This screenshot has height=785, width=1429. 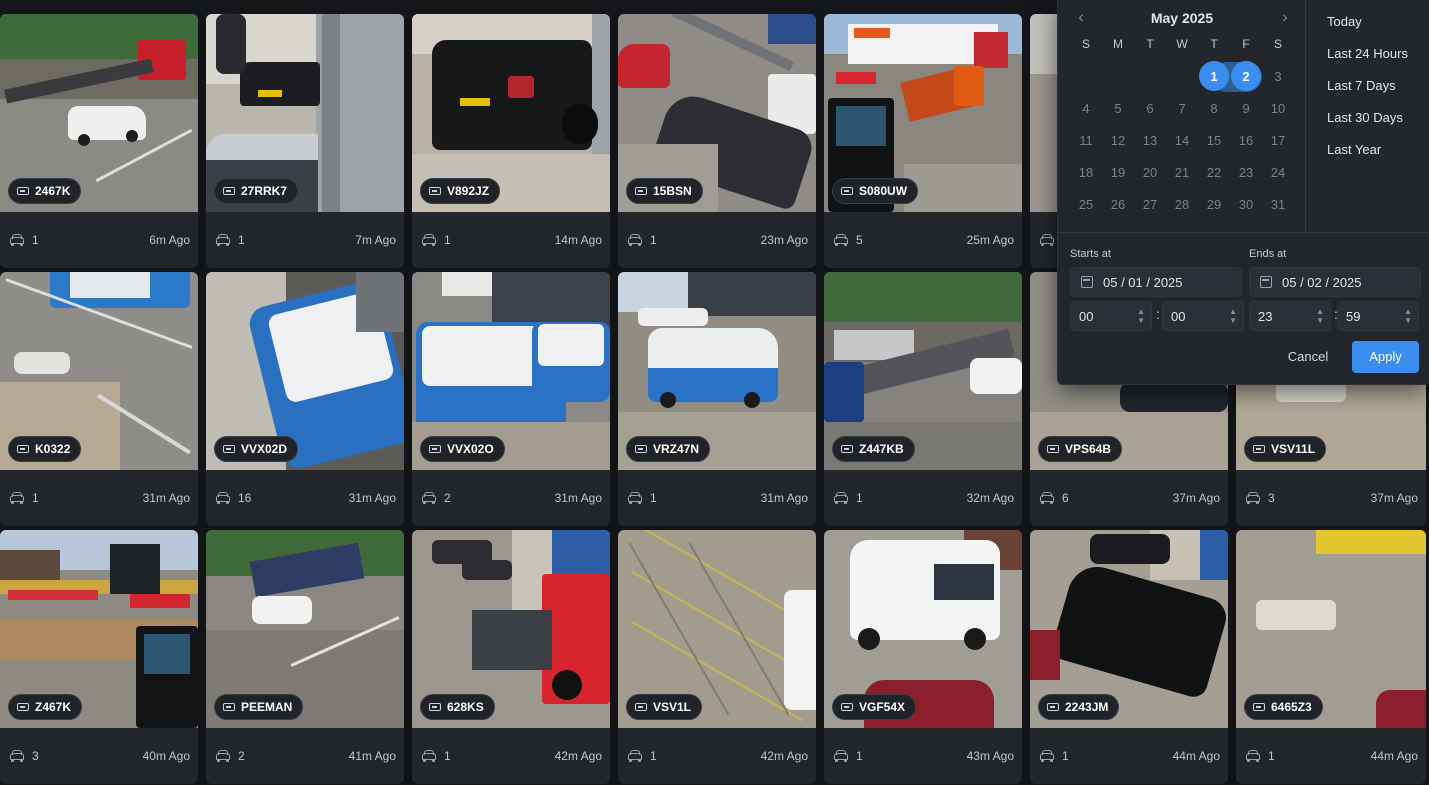 I want to click on cancel-button: Cancel, so click(x=1308, y=357).